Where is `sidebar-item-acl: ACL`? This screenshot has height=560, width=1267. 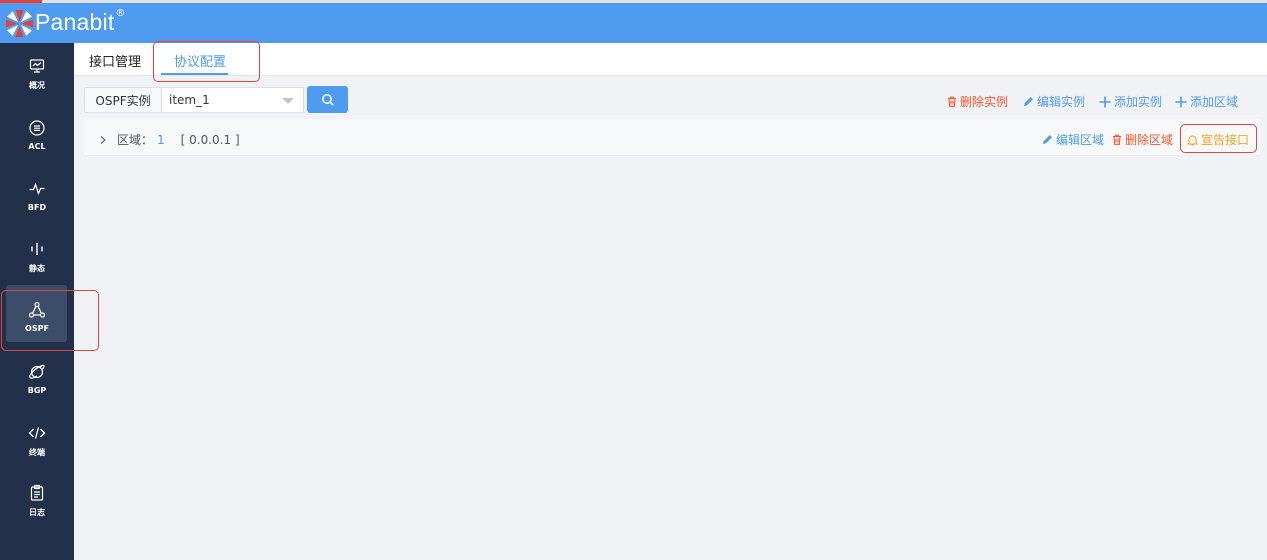 sidebar-item-acl: ACL is located at coordinates (37, 149).